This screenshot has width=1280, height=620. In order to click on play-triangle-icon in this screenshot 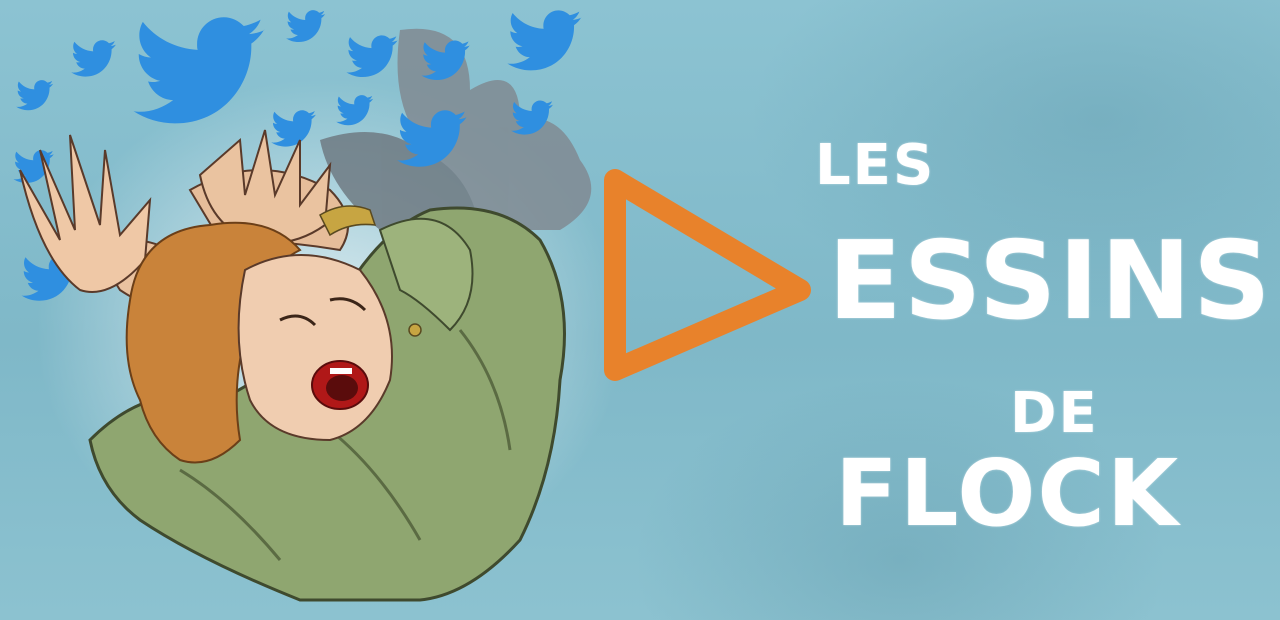, I will do `click(707, 275)`.